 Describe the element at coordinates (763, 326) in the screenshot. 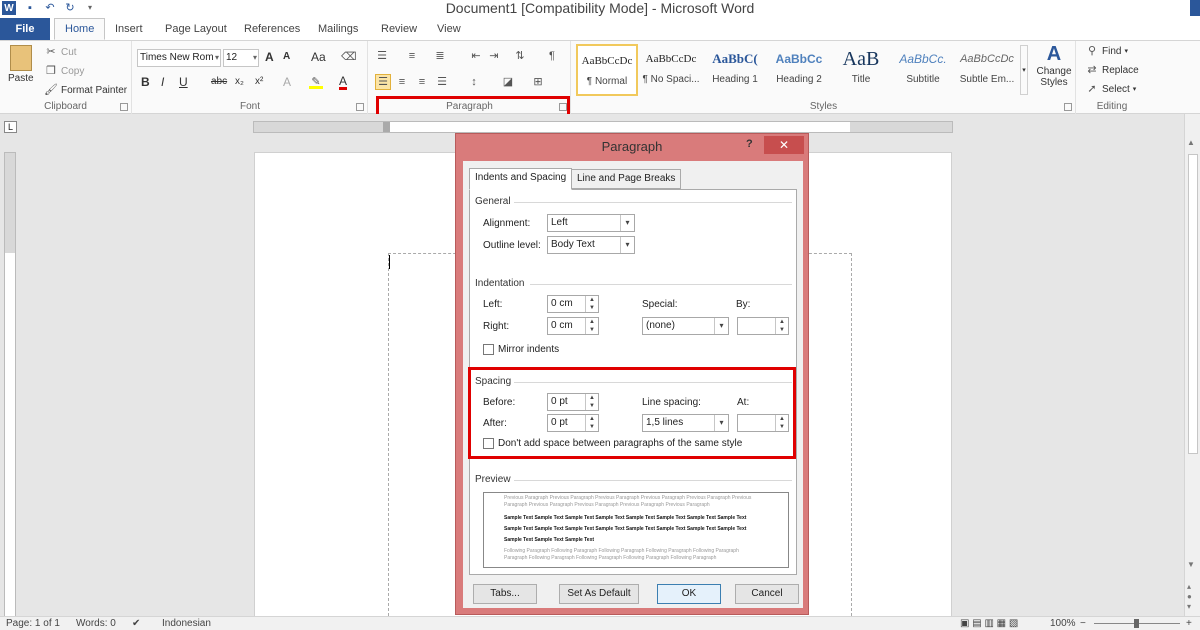

I see `by-input: ▲ ▼` at that location.